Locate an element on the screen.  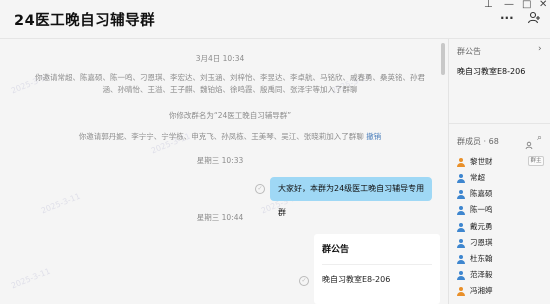
member-item: 陈嘉硕 is located at coordinates (475, 194).